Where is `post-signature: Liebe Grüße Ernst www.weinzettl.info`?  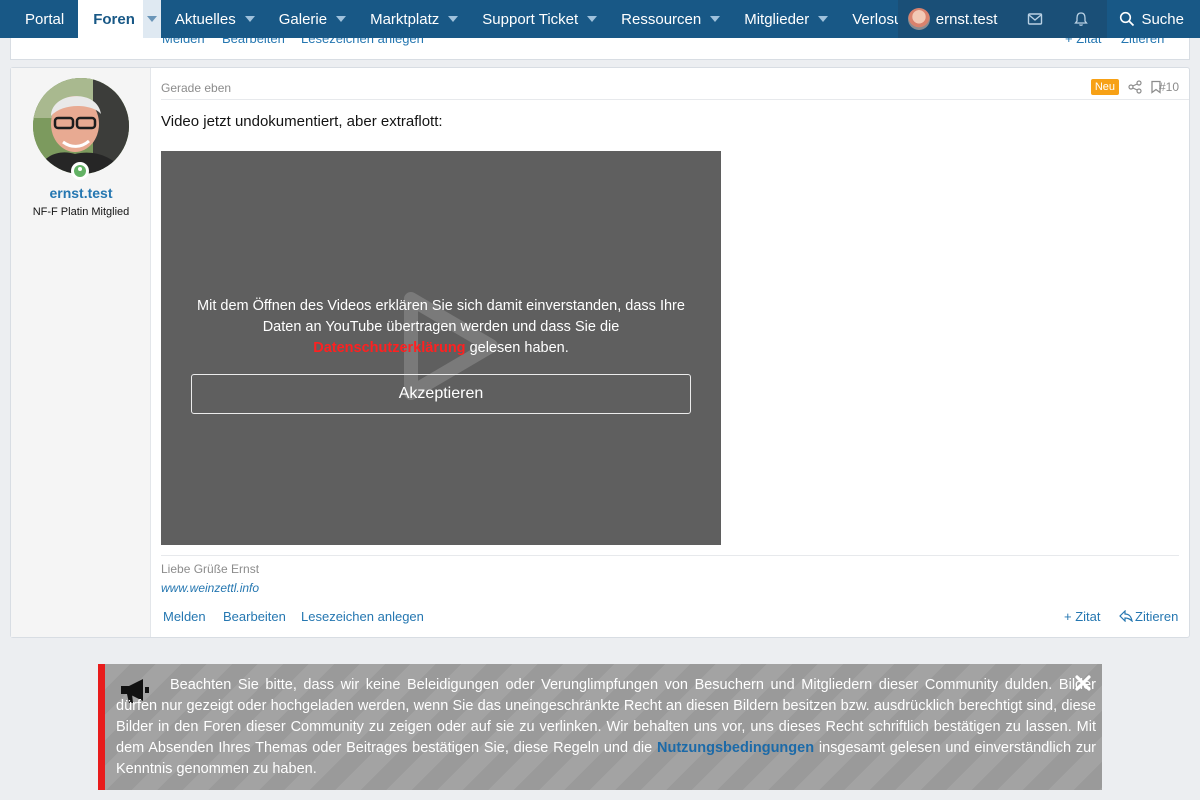
post-signature: Liebe Grüße Ernst www.weinzettl.info is located at coordinates (670, 575).